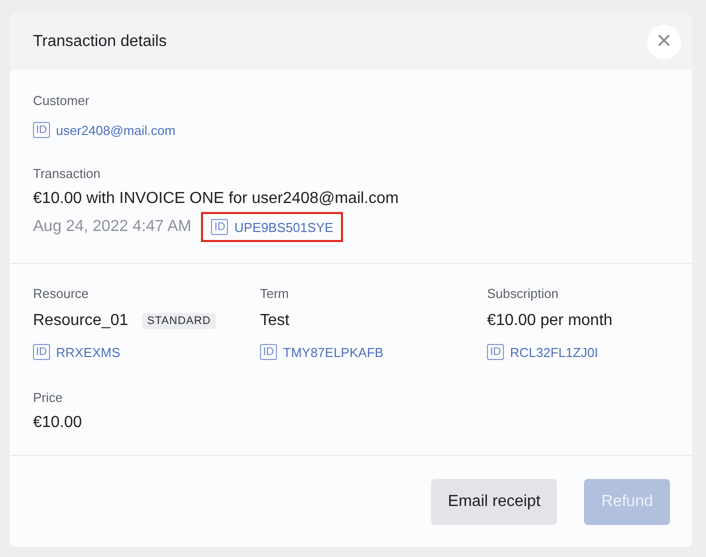 Image resolution: width=706 pixels, height=557 pixels. What do you see at coordinates (67, 173) in the screenshot?
I see `section-label: Transaction` at bounding box center [67, 173].